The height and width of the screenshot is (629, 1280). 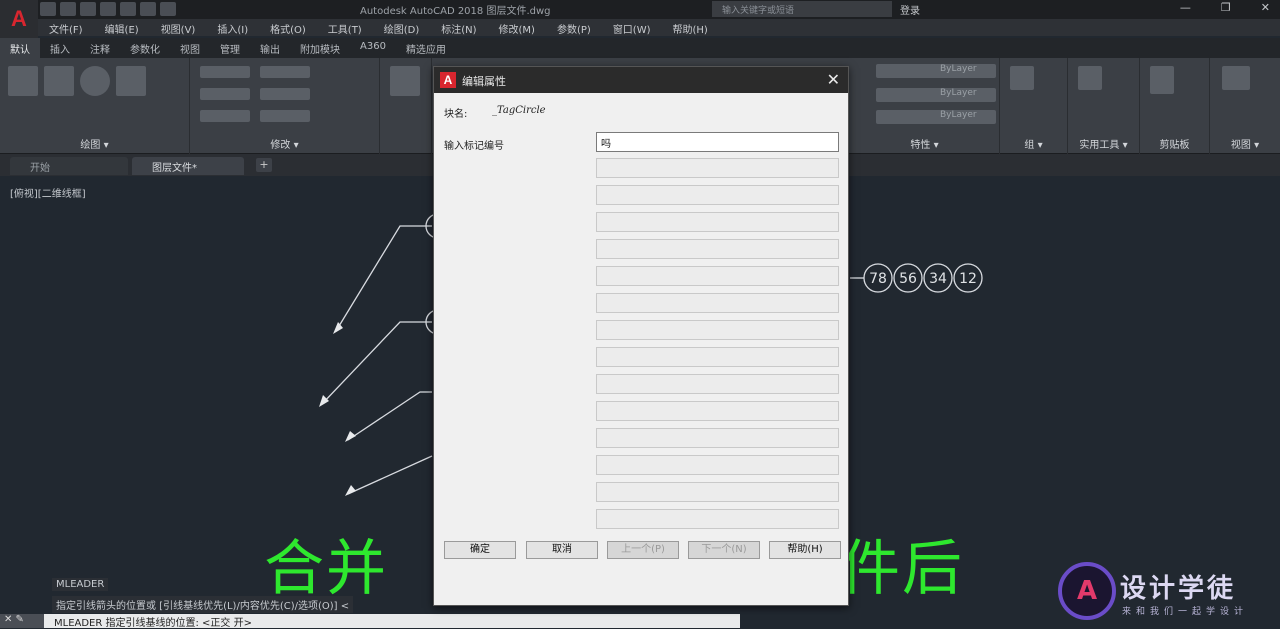 What do you see at coordinates (285, 72) in the screenshot?
I see `rotate-icon` at bounding box center [285, 72].